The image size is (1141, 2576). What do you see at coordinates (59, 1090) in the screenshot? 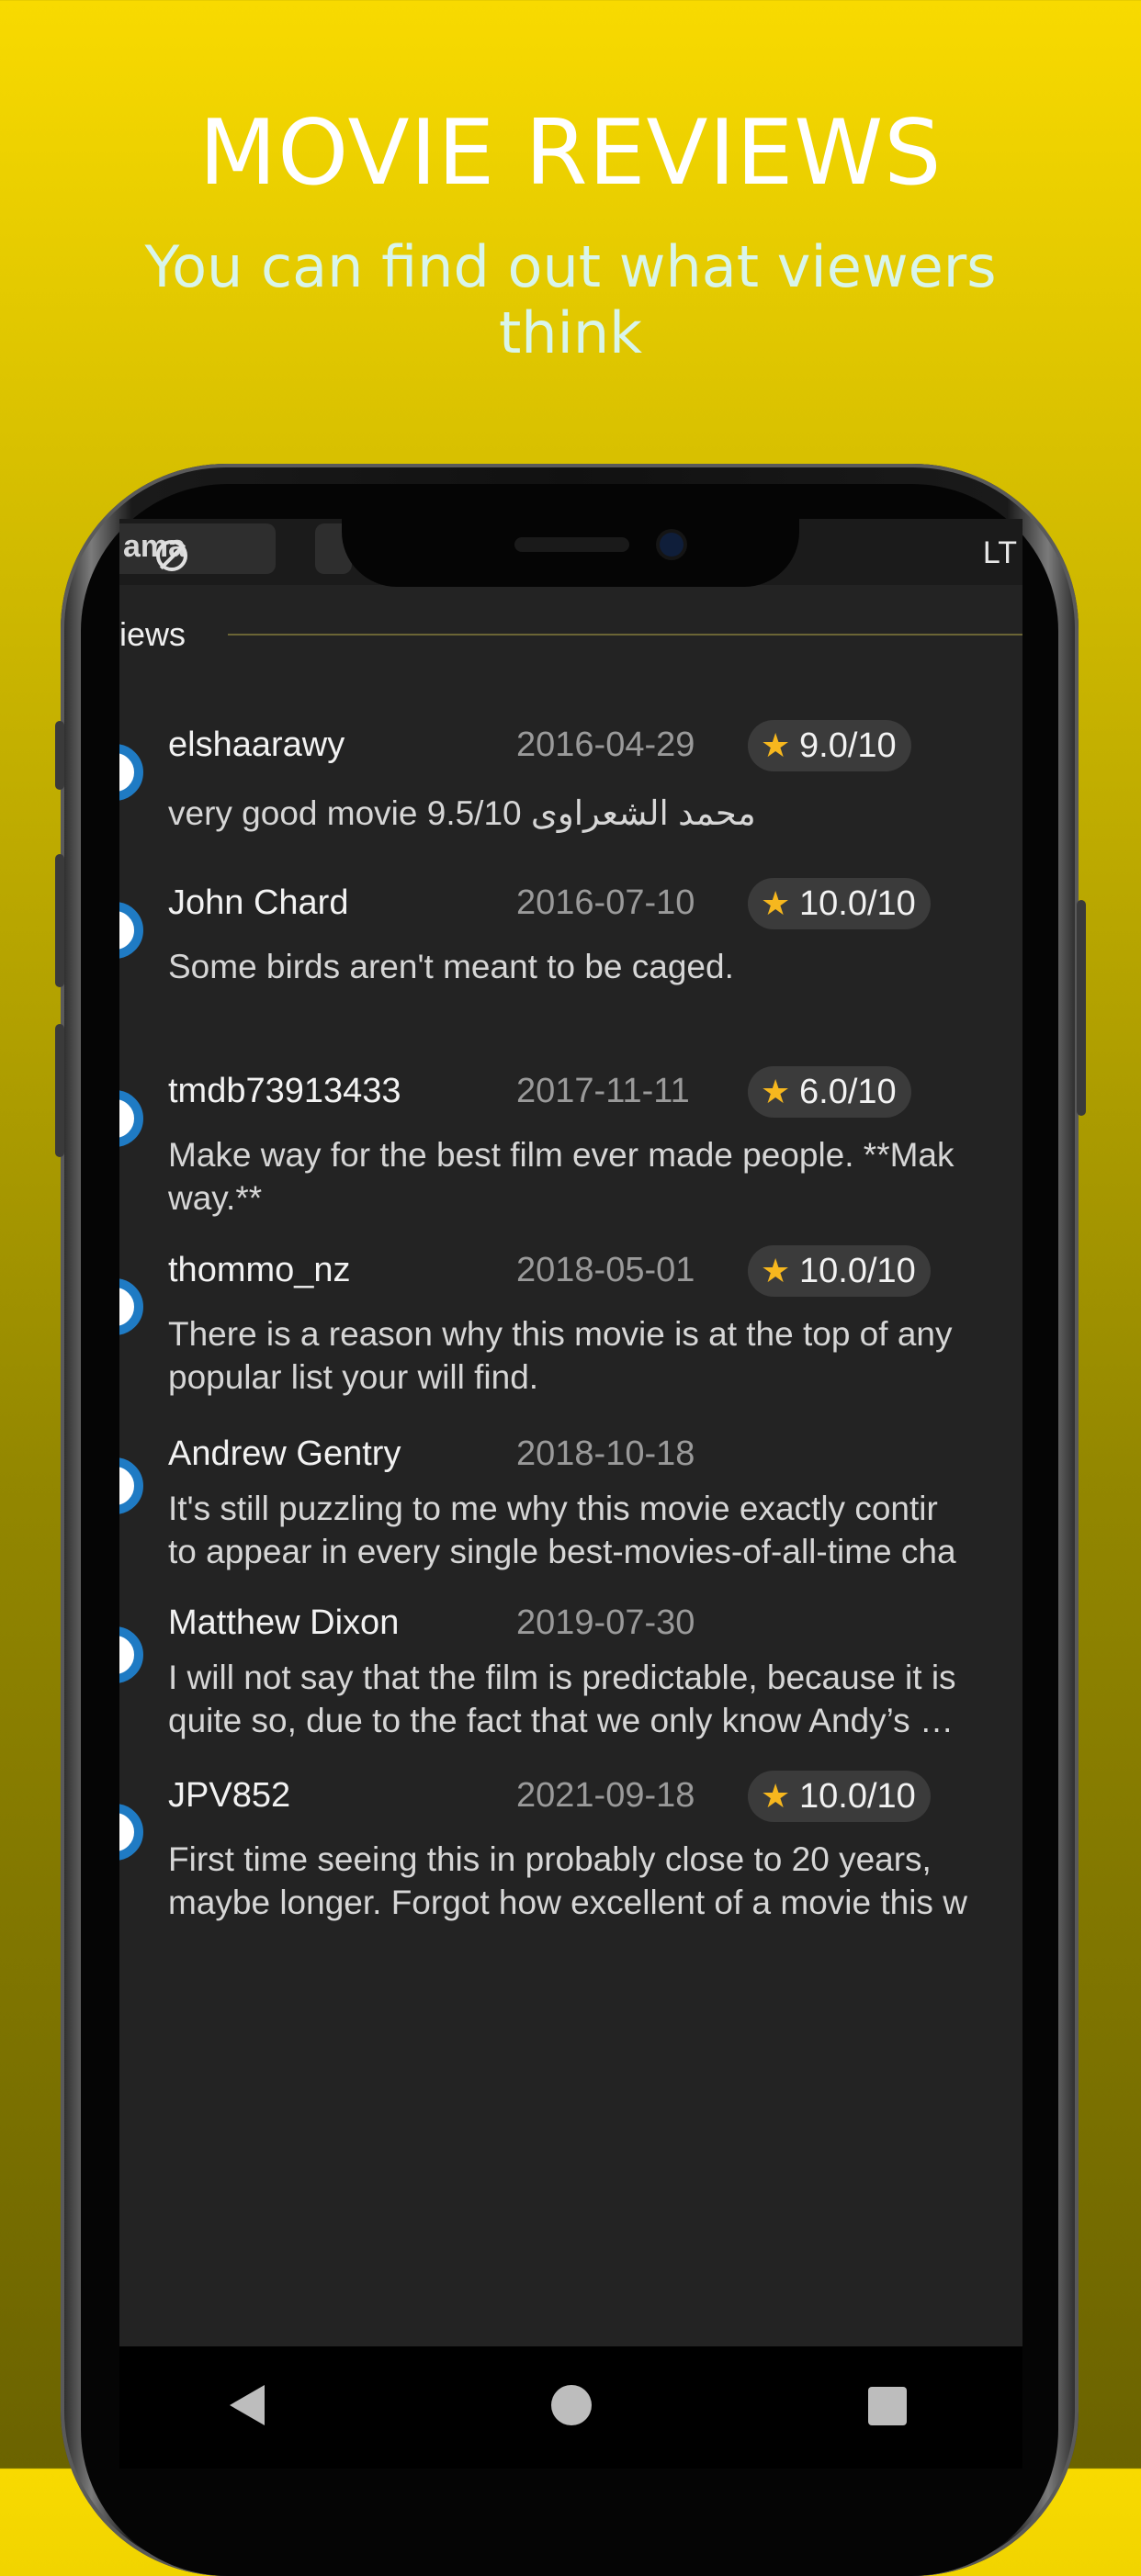
I see `phone-side-button-volume-down` at bounding box center [59, 1090].